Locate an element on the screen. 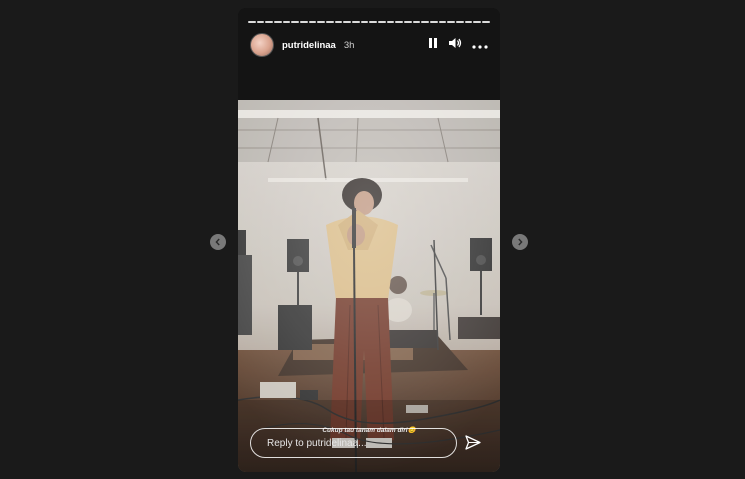 This screenshot has width=745, height=479. more-icon is located at coordinates (480, 47).